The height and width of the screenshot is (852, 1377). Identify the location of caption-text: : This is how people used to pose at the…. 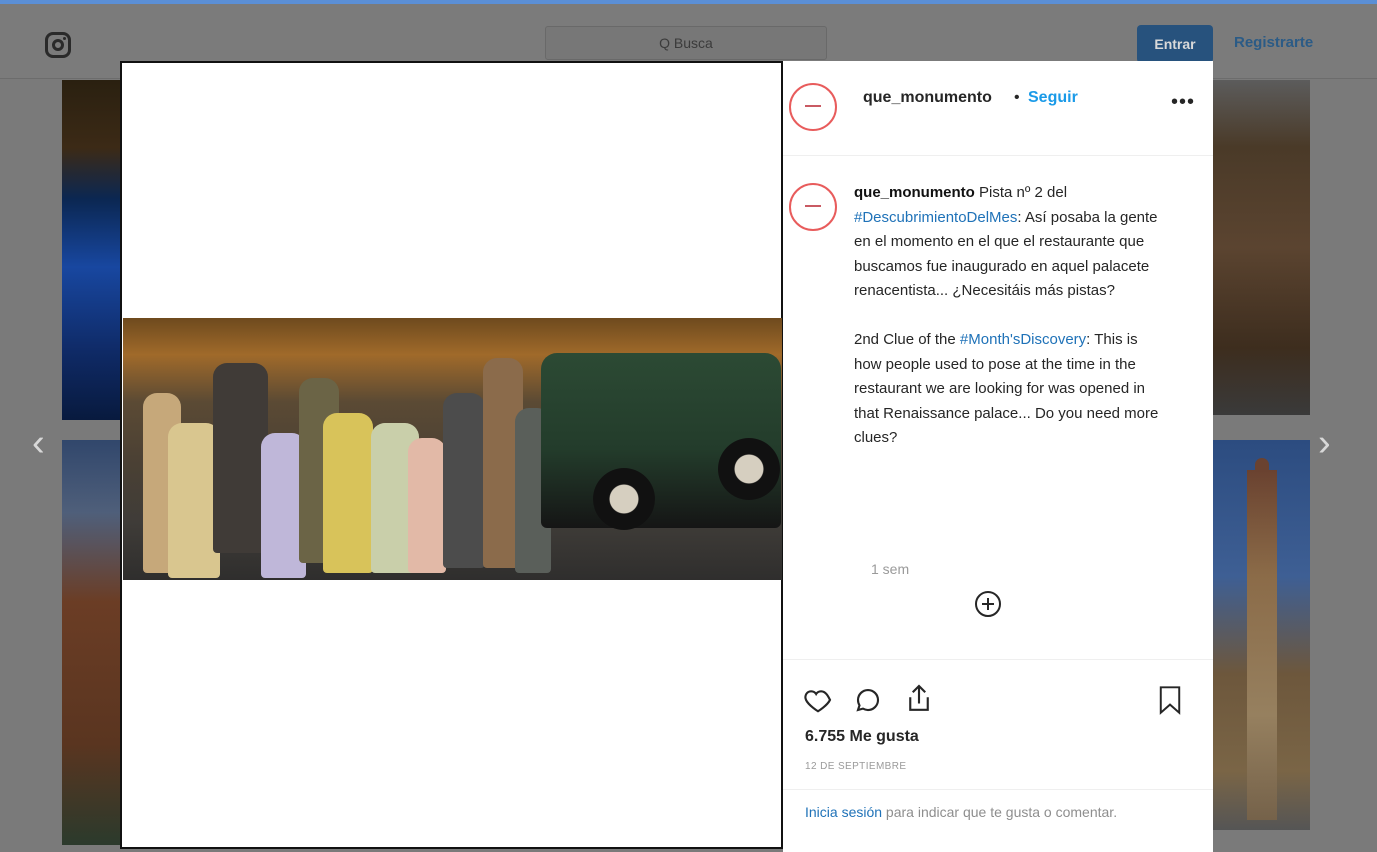
(1006, 388).